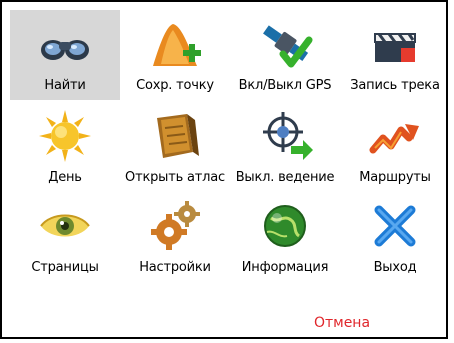 The image size is (454, 343). I want to click on menu-item-track-record: Запись трека, so click(395, 55).